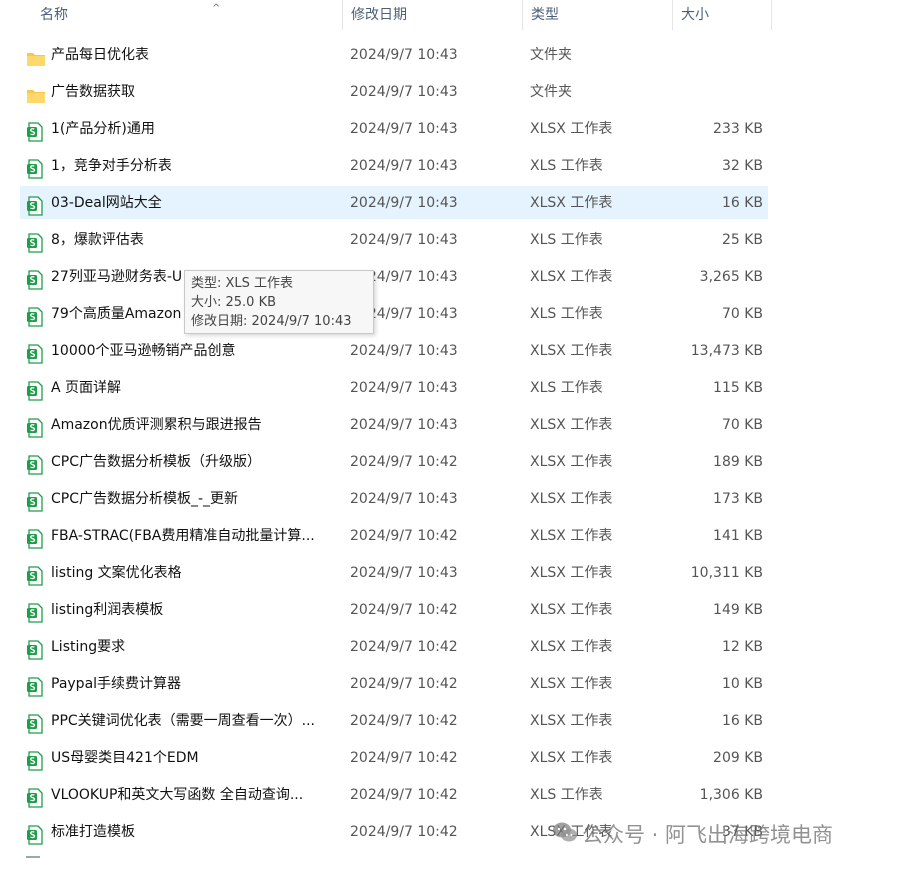  What do you see at coordinates (116, 573) in the screenshot?
I see `file-name: listing 文案优化表格` at bounding box center [116, 573].